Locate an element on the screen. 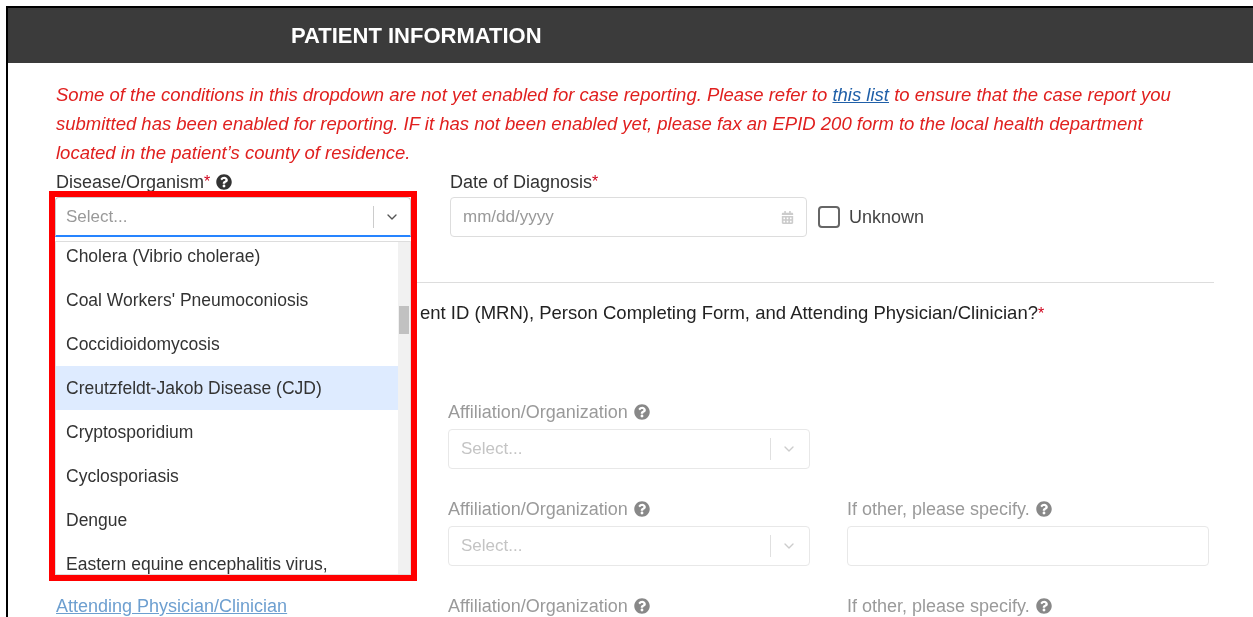 The height and width of the screenshot is (617, 1253). dropdown-option: Creutzfeldt-Jakob Disease (CJD) is located at coordinates (227, 388).